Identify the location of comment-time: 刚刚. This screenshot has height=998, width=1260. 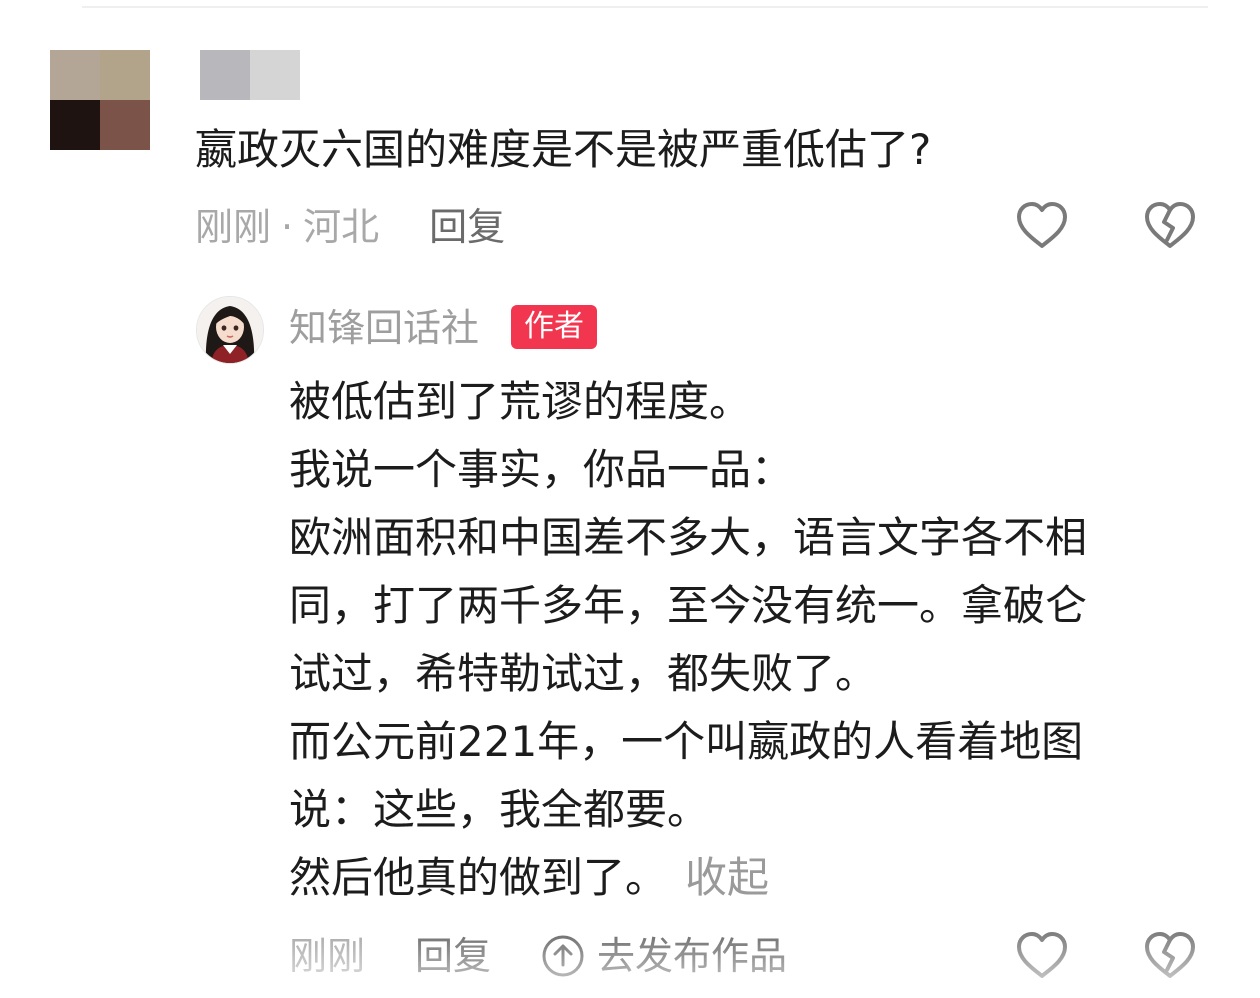
(233, 227).